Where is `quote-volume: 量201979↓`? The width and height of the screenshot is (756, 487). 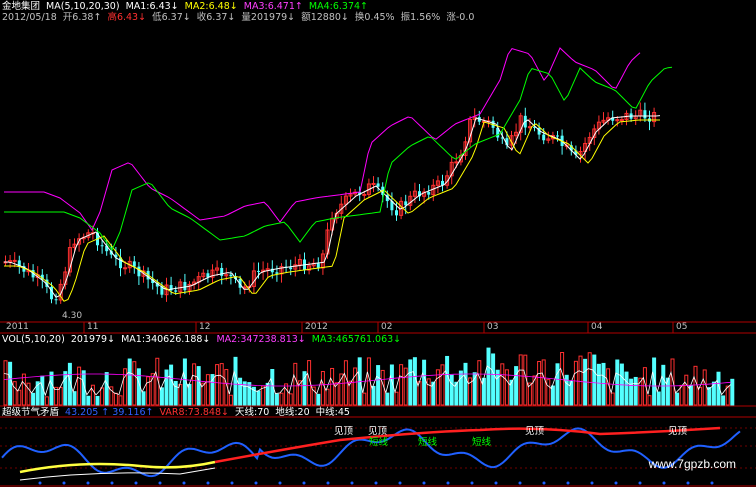
quote-volume: 量201979↓ is located at coordinates (268, 17).